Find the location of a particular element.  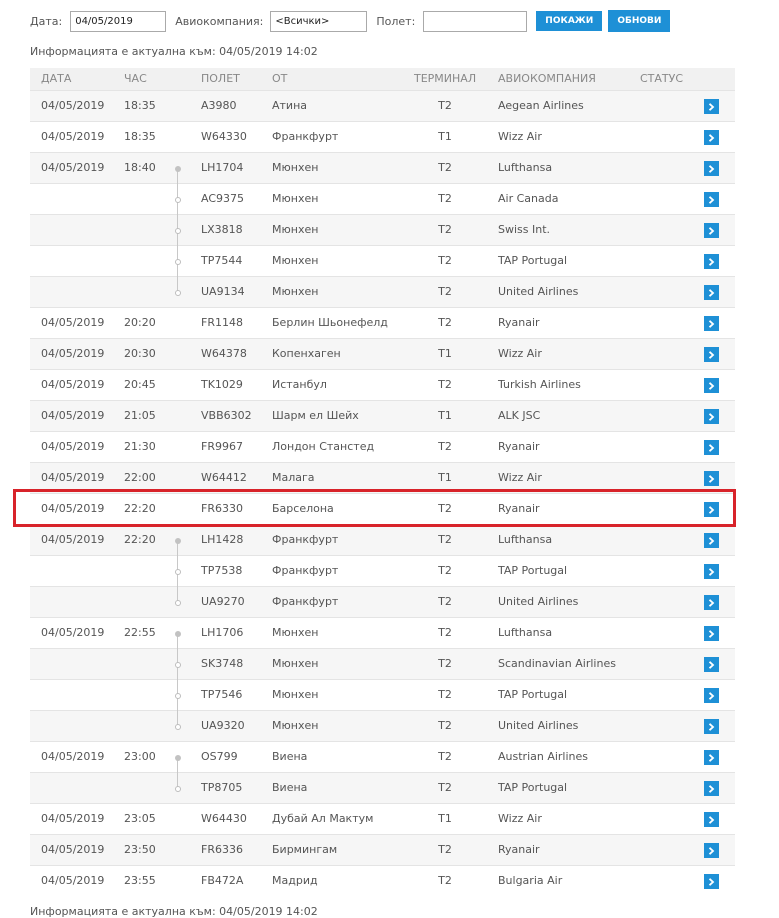

table-row: 04/05/2019 18:35 W64330 Франкфурт T1 Wizz Air is located at coordinates (382, 136).